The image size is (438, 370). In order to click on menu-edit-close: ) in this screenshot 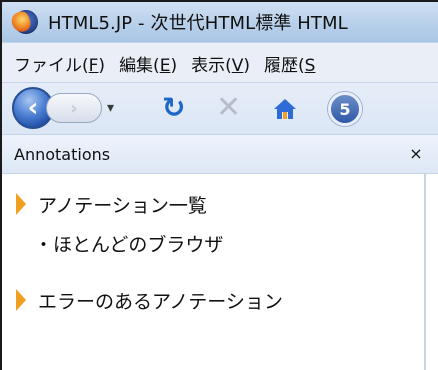, I will do `click(174, 65)`.